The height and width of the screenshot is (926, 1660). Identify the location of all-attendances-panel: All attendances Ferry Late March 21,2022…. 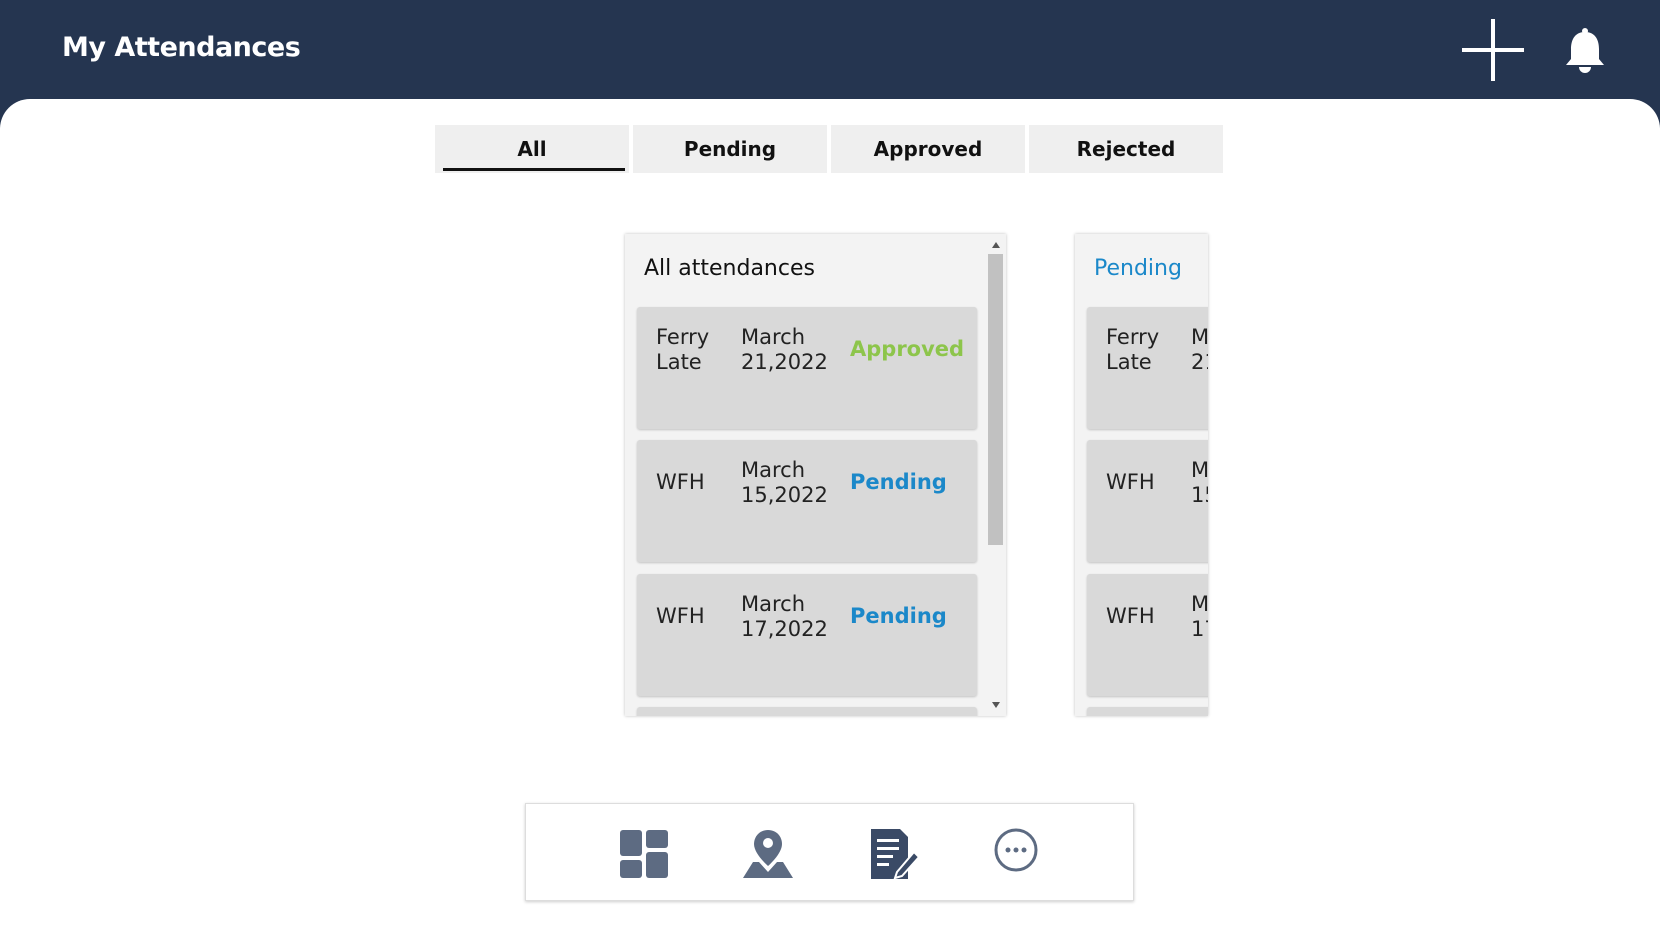
(815, 475).